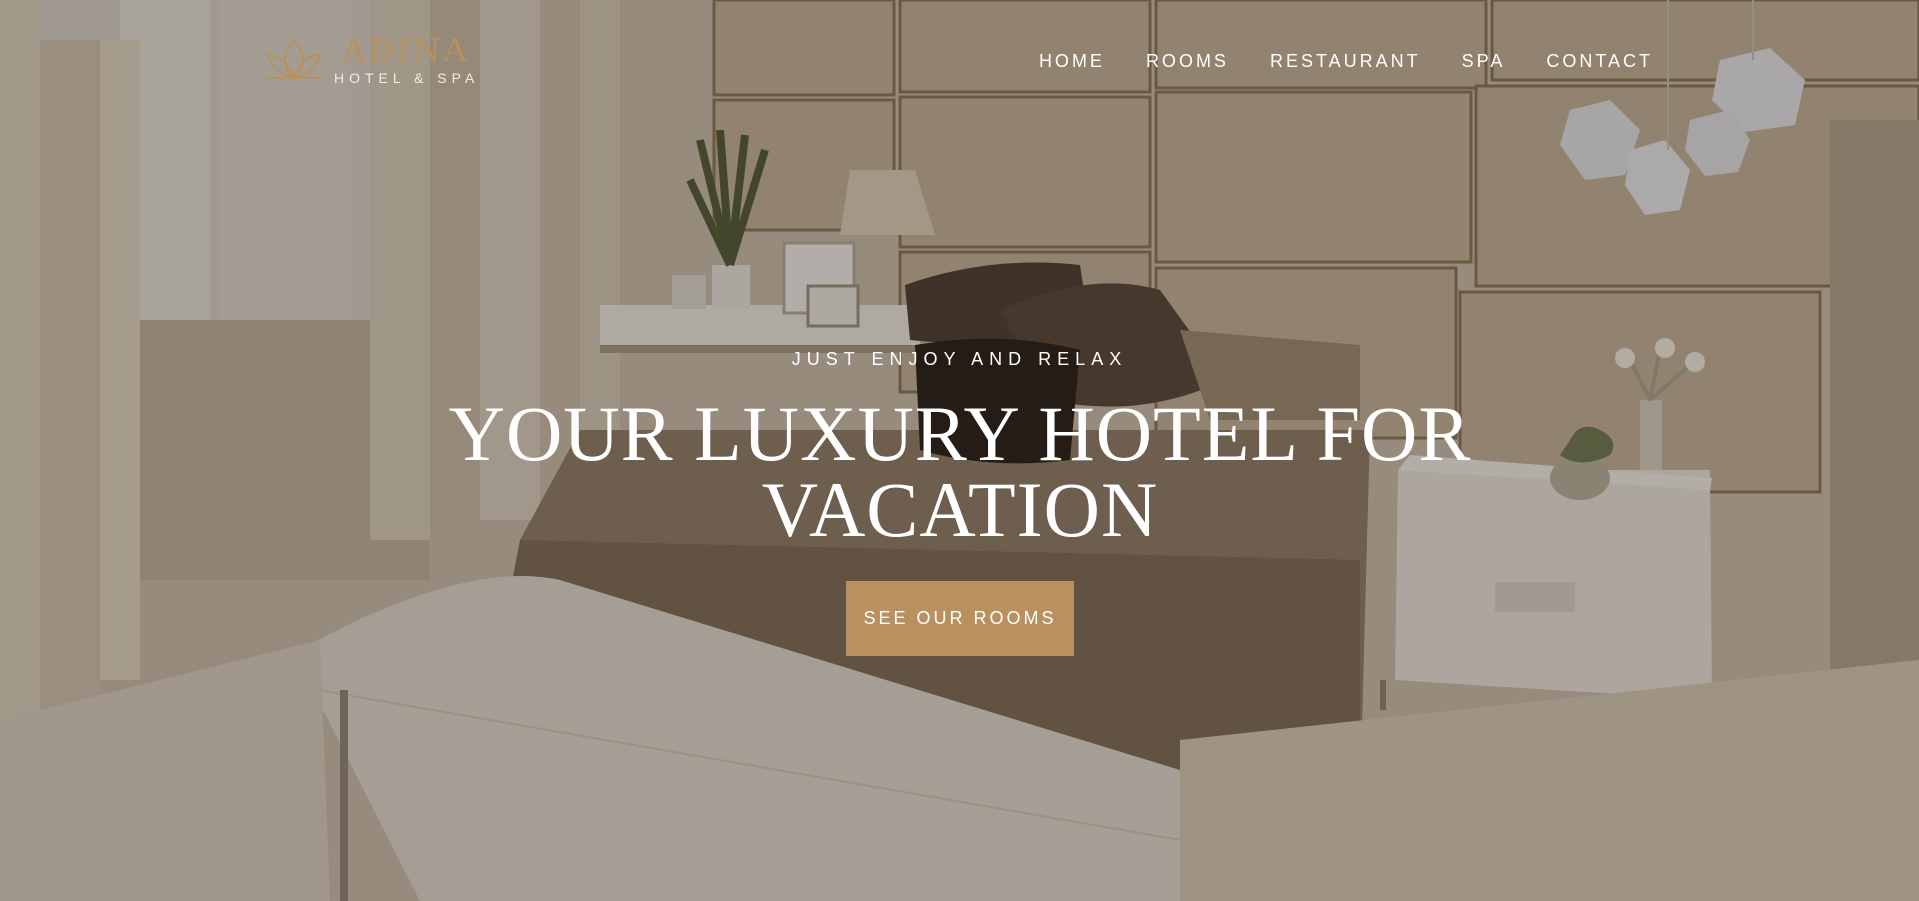 The width and height of the screenshot is (1919, 901). What do you see at coordinates (959, 359) in the screenshot?
I see `hero-eyebrow: JUST ENJOY AND RELAX` at bounding box center [959, 359].